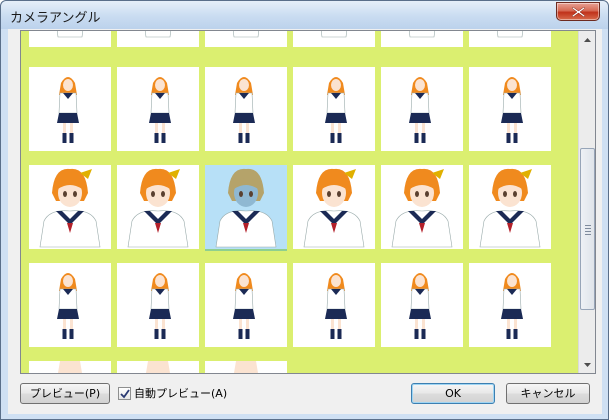  Describe the element at coordinates (548, 393) in the screenshot. I see `cancel-button: キャンセル` at that location.